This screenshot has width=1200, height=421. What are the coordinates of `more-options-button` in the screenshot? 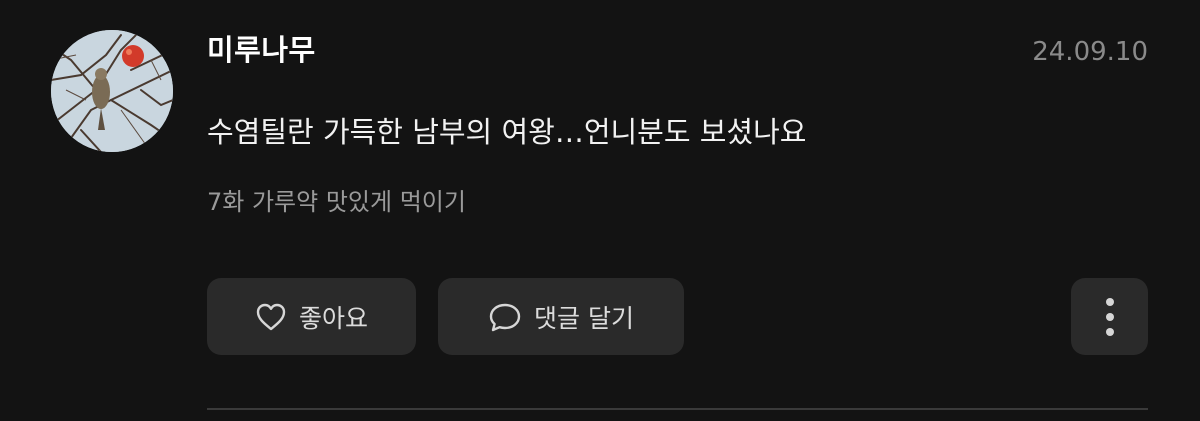 It's located at (1109, 316).